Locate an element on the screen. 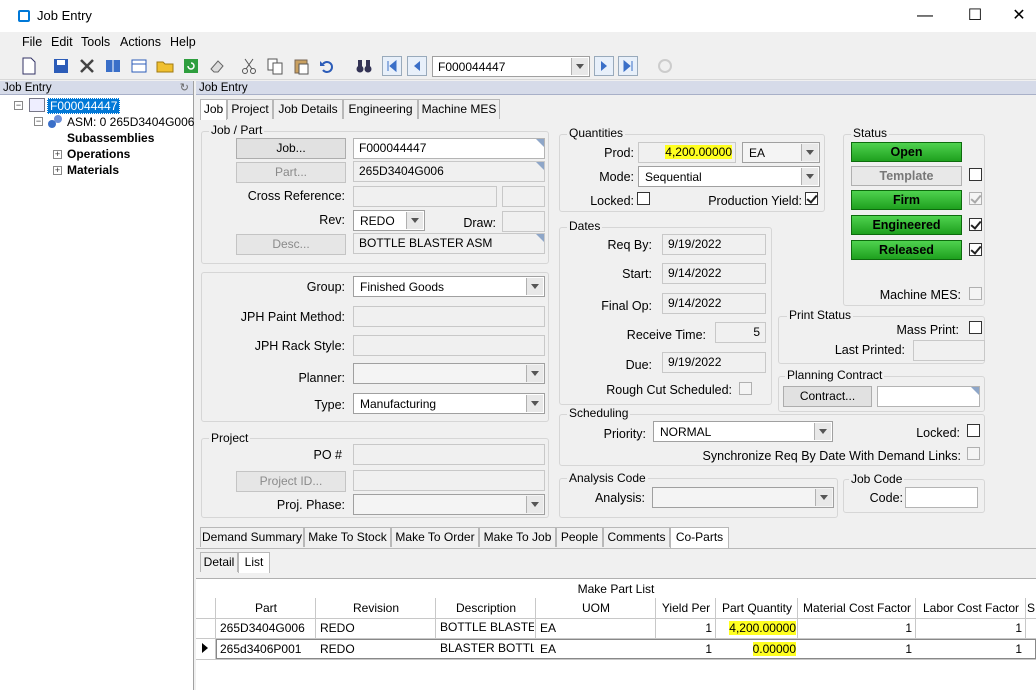 Image resolution: width=1036 pixels, height=690 pixels. paste-icon is located at coordinates (301, 66).